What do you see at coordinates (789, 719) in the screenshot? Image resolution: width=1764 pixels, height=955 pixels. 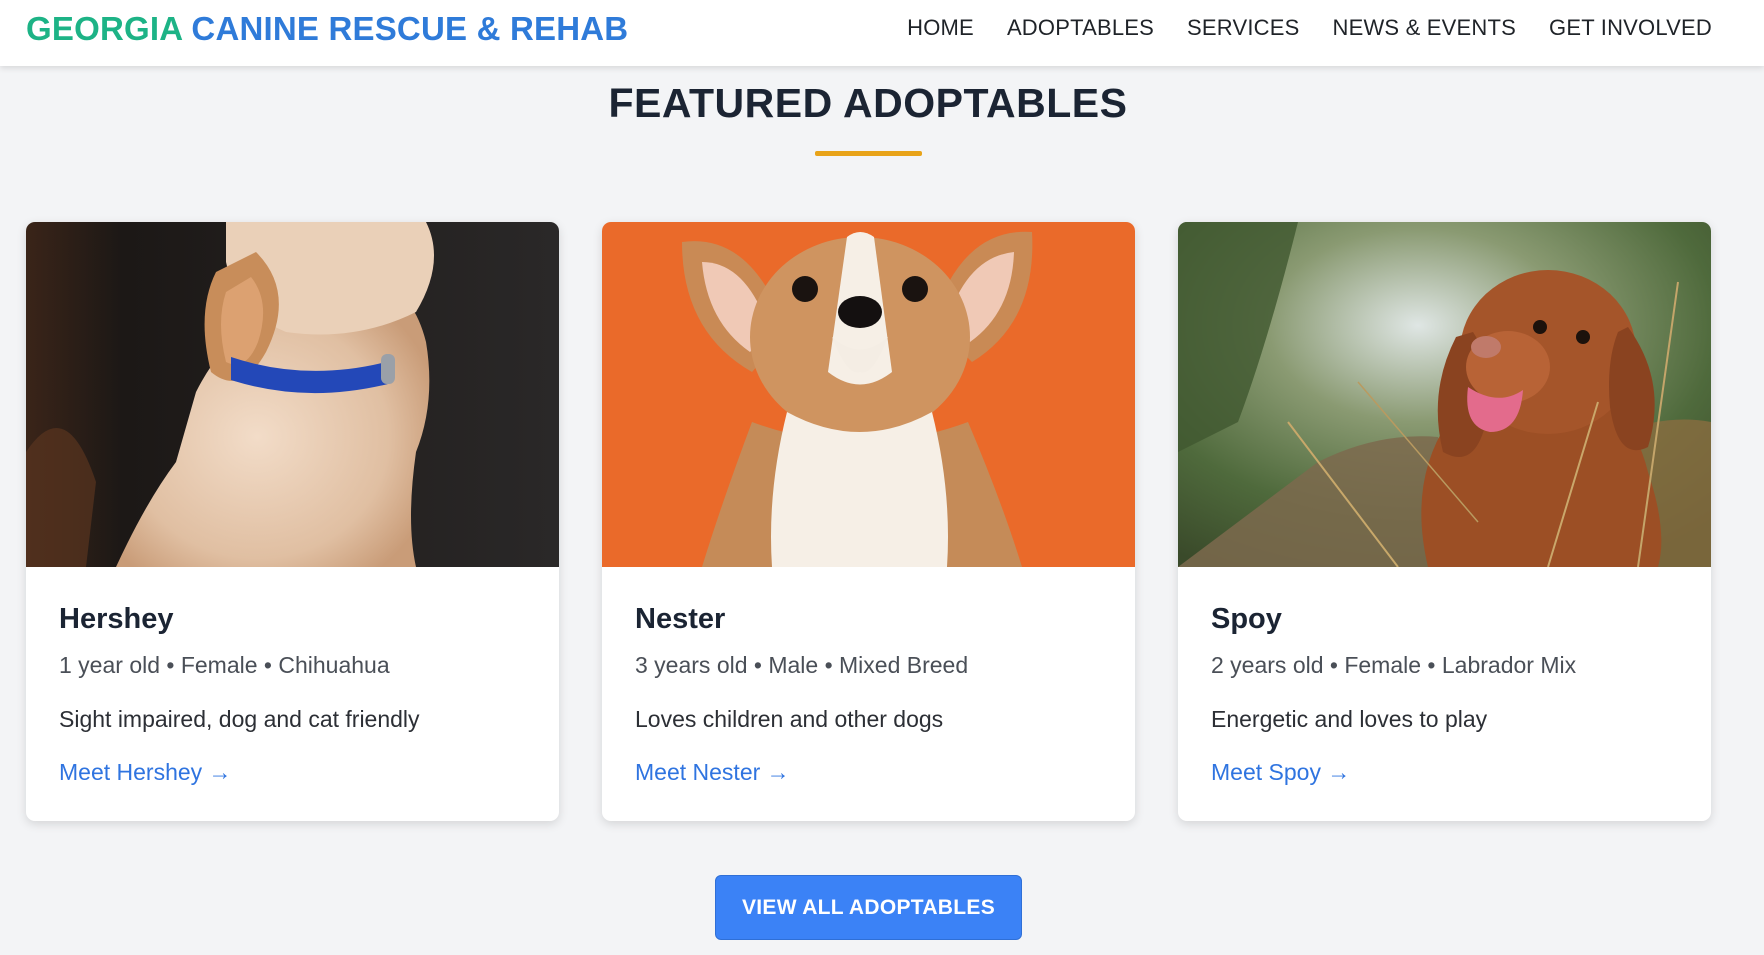 I see `dog-description: Loves children and other dogs` at bounding box center [789, 719].